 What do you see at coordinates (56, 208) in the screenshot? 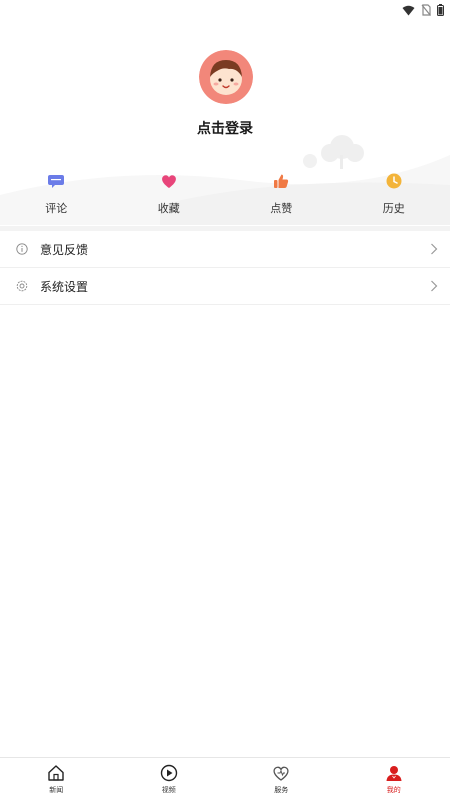
I see `quick-action-label: 评论` at bounding box center [56, 208].